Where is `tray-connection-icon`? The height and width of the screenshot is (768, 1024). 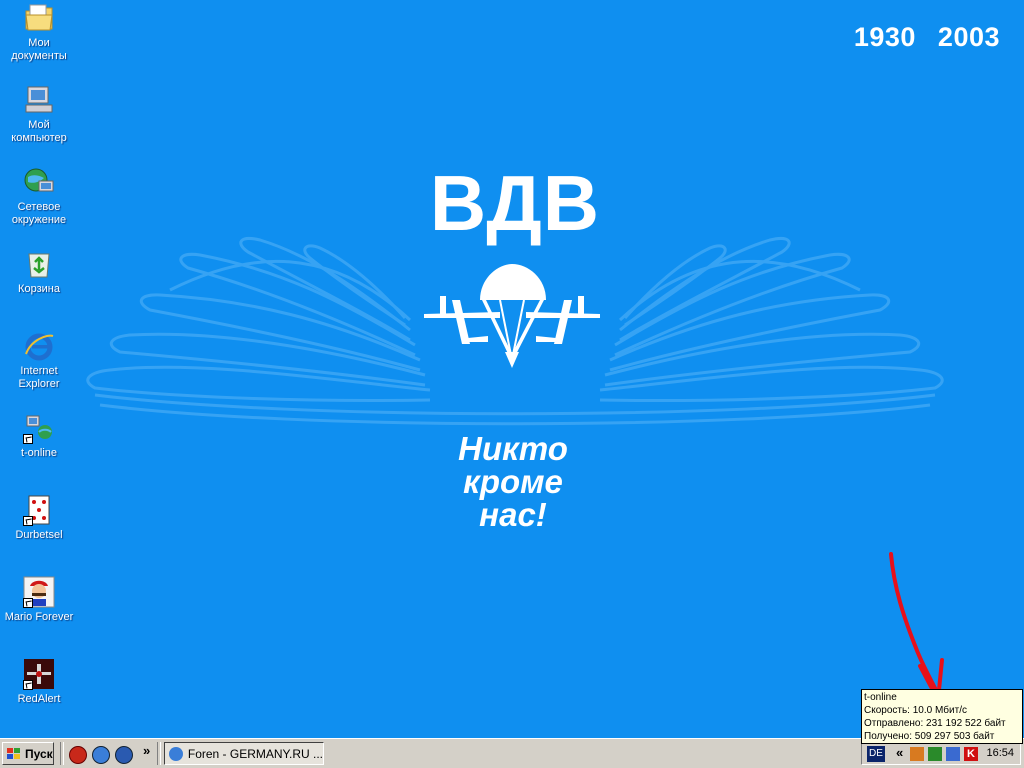
tray-connection-icon is located at coordinates (953, 754).